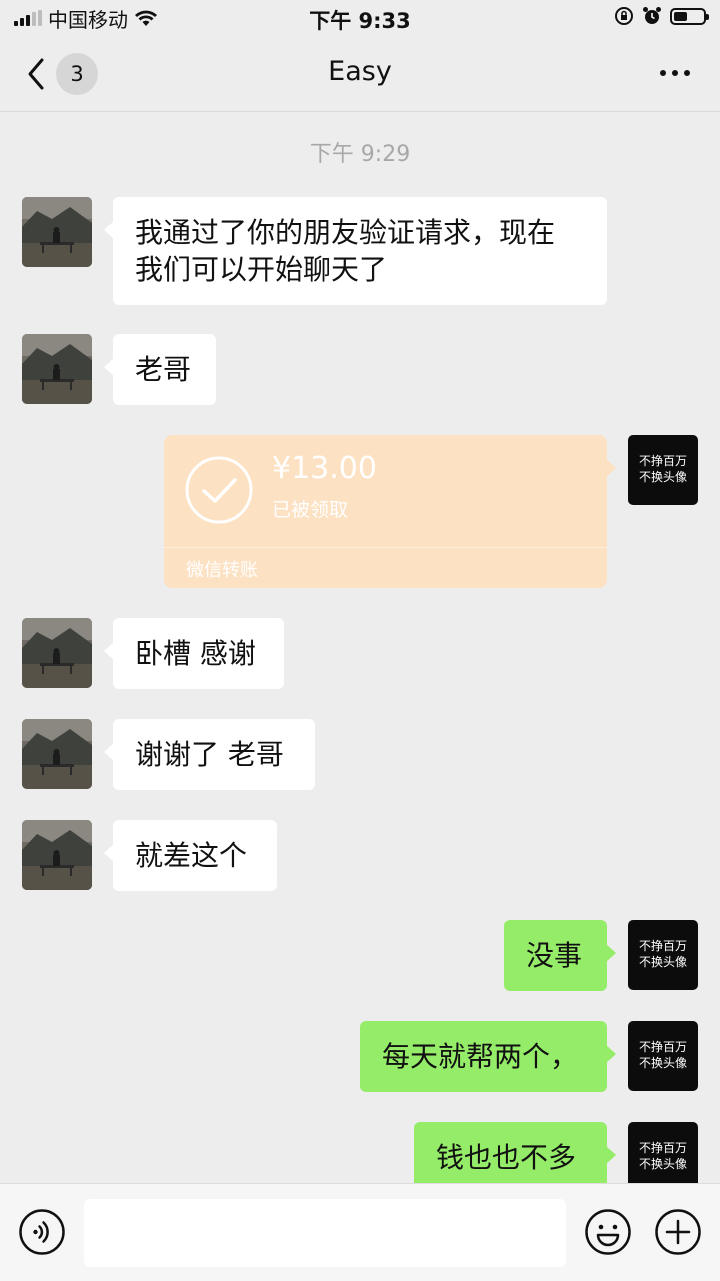 Image resolution: width=720 pixels, height=1281 pixels. What do you see at coordinates (360, 154) in the screenshot?
I see `message-timestamp: 下午 9:29` at bounding box center [360, 154].